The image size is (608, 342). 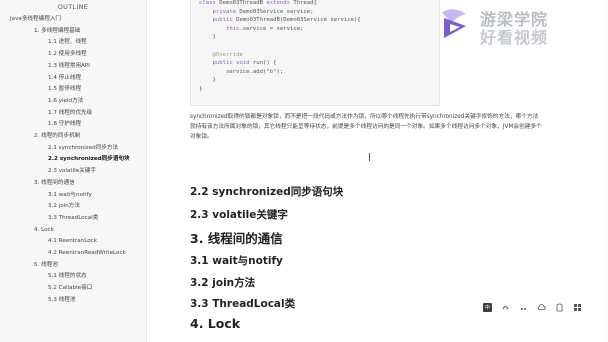 What do you see at coordinates (267, 192) in the screenshot?
I see `heading-2-2: 2.2 synchronized同步语句块` at bounding box center [267, 192].